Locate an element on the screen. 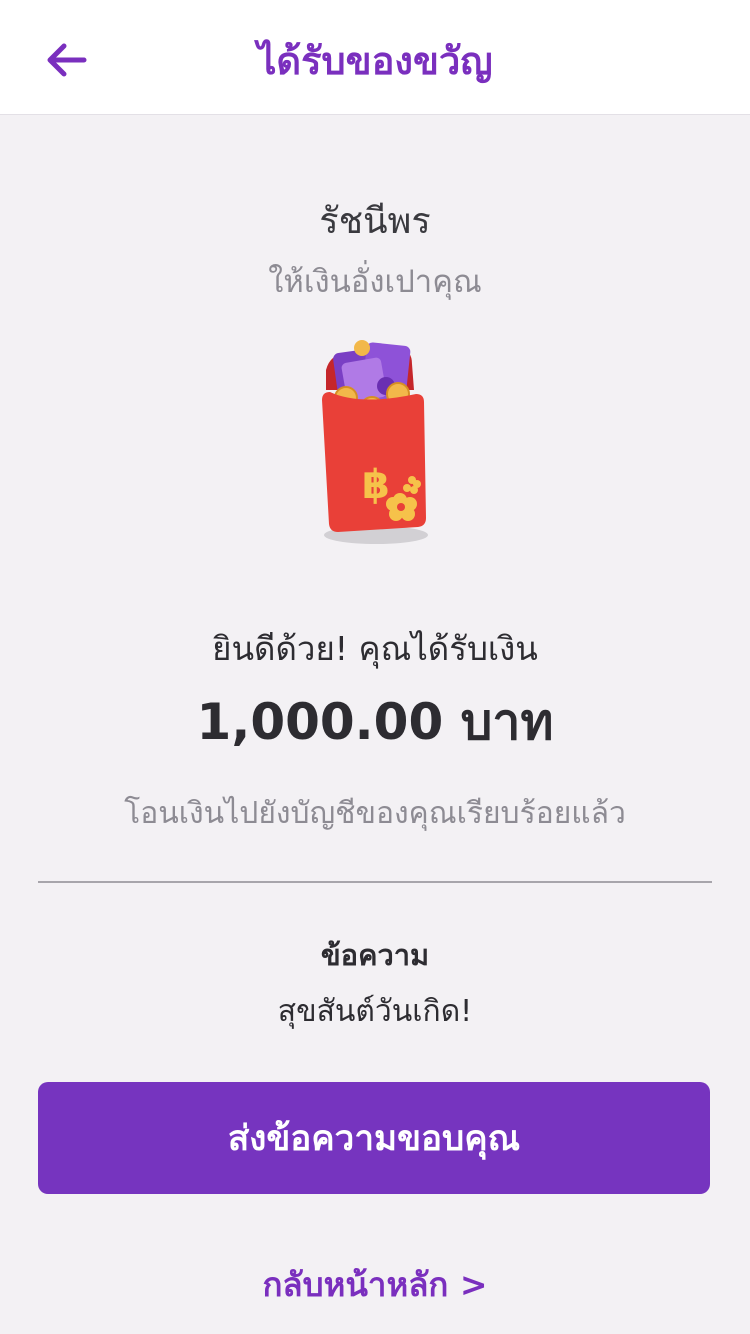 The height and width of the screenshot is (1334, 750). back-to-home-link: กลับหน้าหลัก > is located at coordinates (375, 1284).